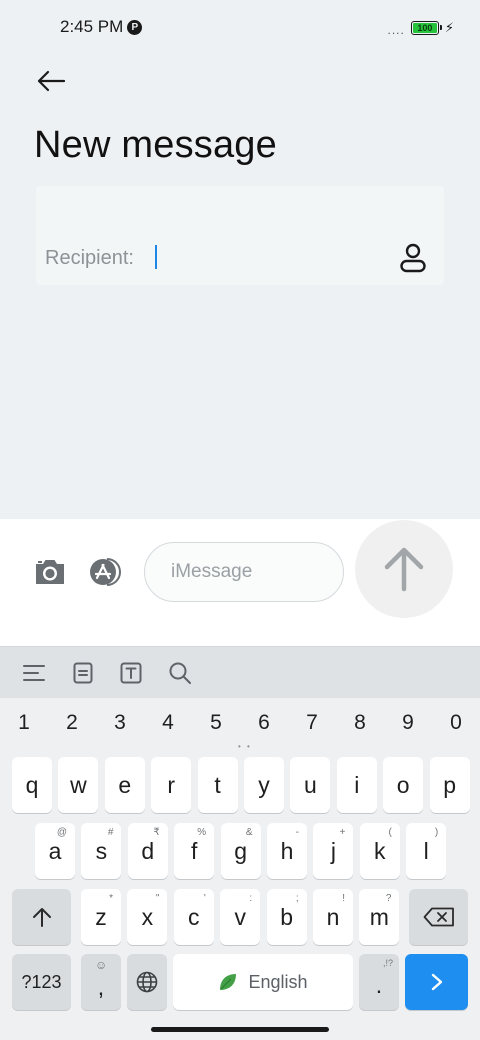 The image size is (480, 1040). I want to click on comma-label: ,, so click(101, 986).